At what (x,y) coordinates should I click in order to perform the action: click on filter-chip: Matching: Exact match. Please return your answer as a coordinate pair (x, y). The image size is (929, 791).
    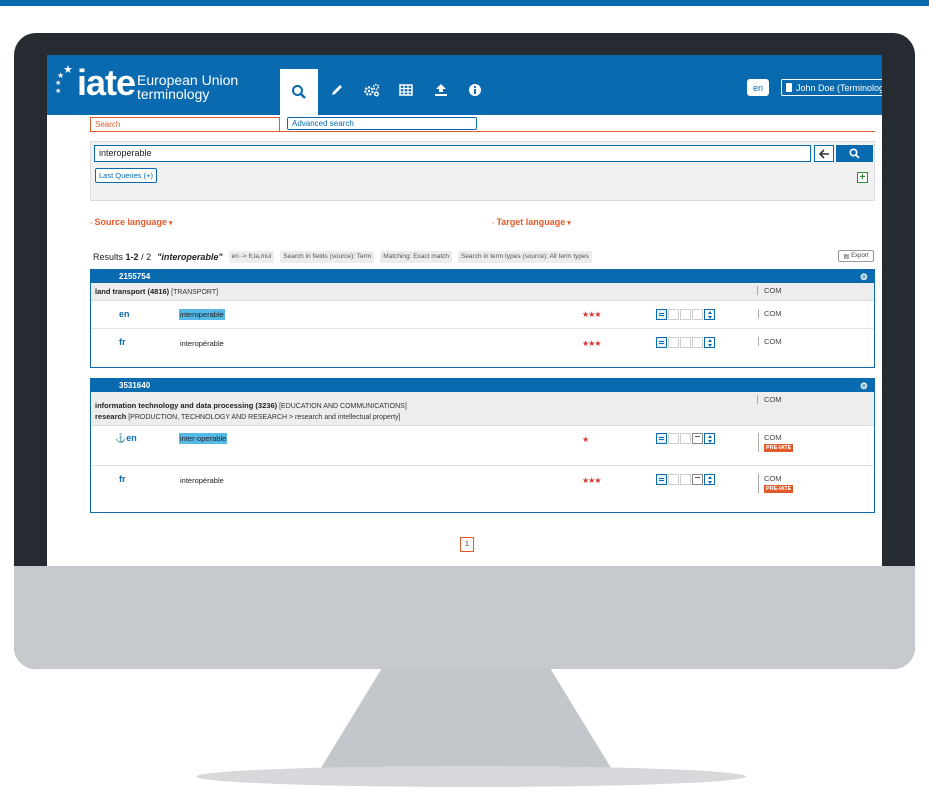
    Looking at the image, I should click on (416, 257).